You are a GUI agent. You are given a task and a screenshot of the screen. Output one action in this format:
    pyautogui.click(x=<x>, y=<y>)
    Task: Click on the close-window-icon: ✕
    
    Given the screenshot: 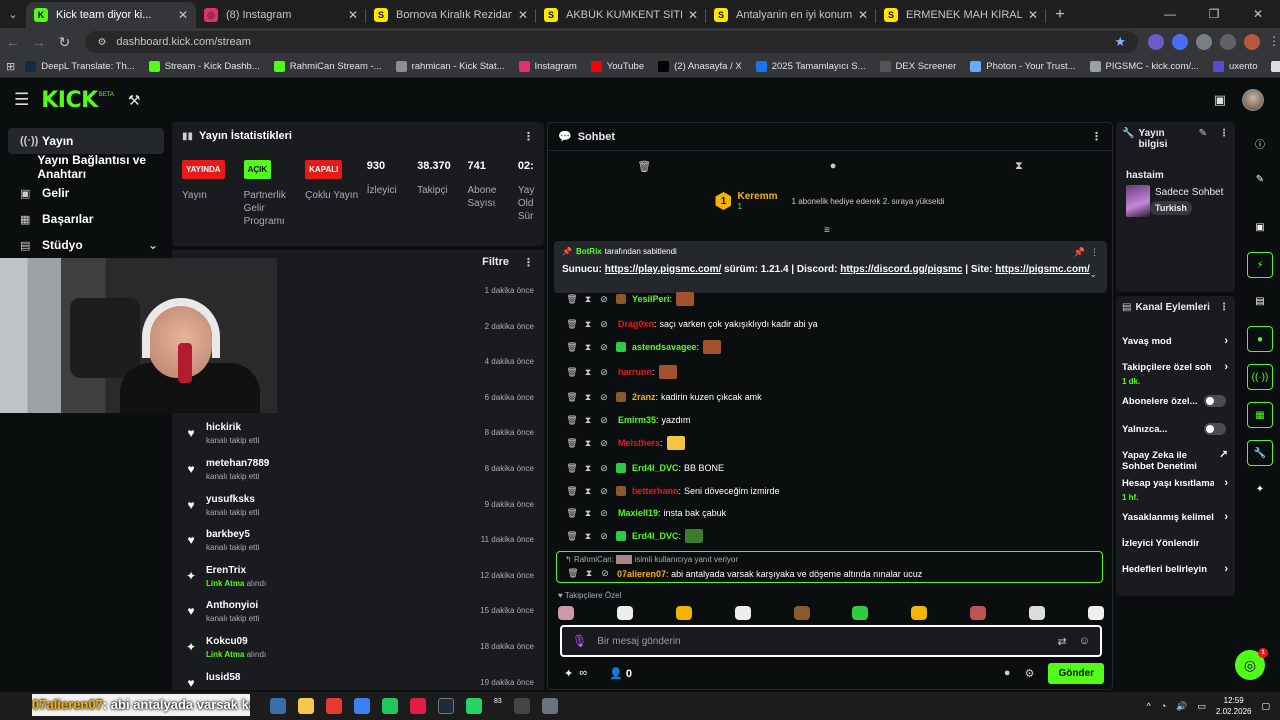 What is the action you would take?
    pyautogui.click(x=1258, y=14)
    